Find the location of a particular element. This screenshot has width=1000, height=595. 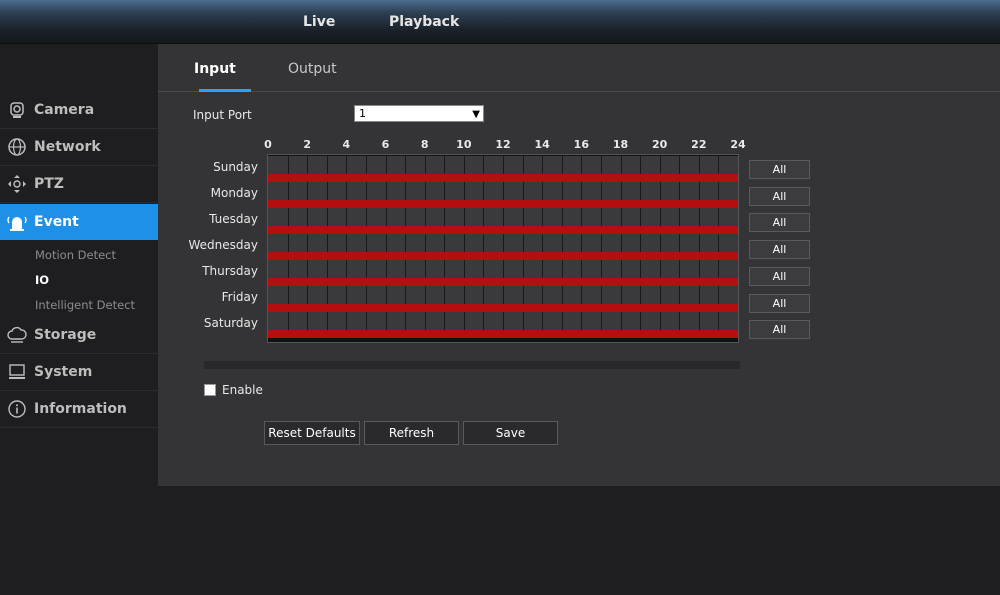

playback-nav-link: Playback is located at coordinates (424, 22).